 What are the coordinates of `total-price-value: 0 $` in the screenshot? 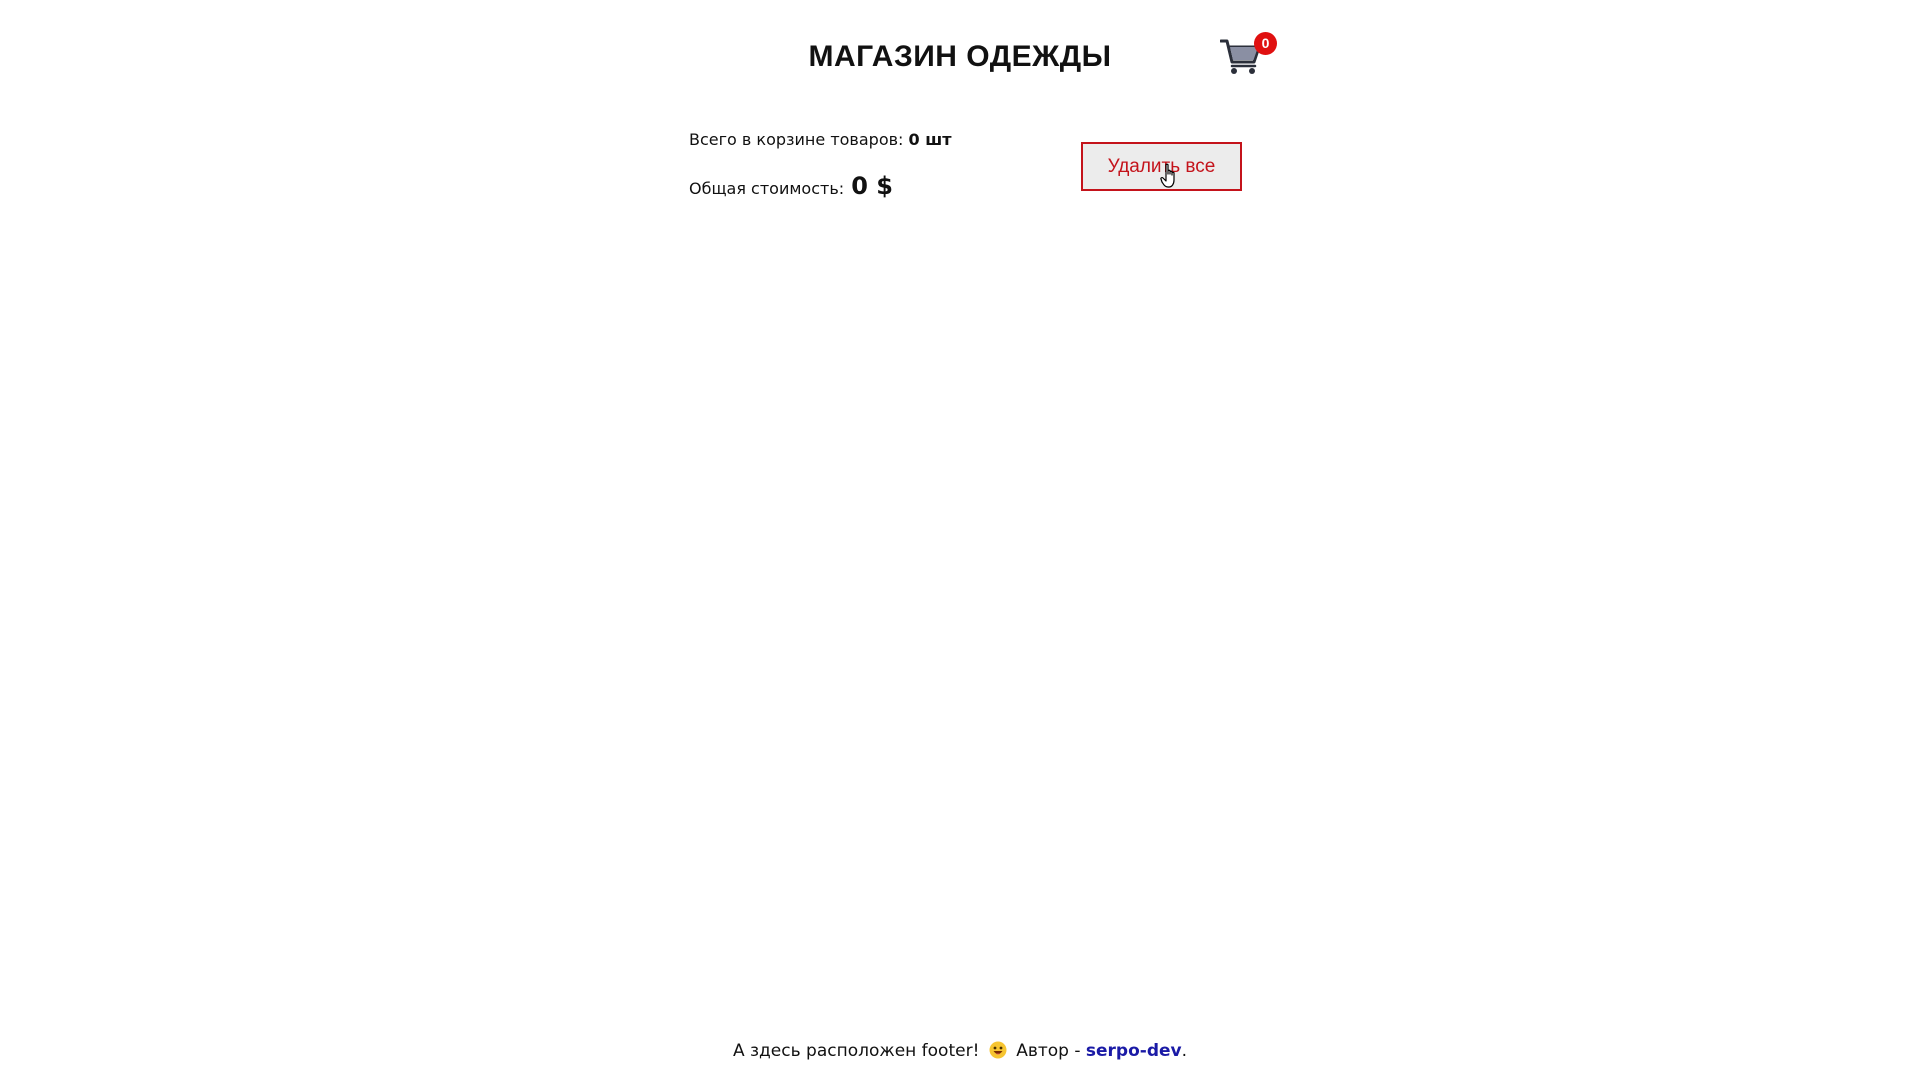 It's located at (872, 186).